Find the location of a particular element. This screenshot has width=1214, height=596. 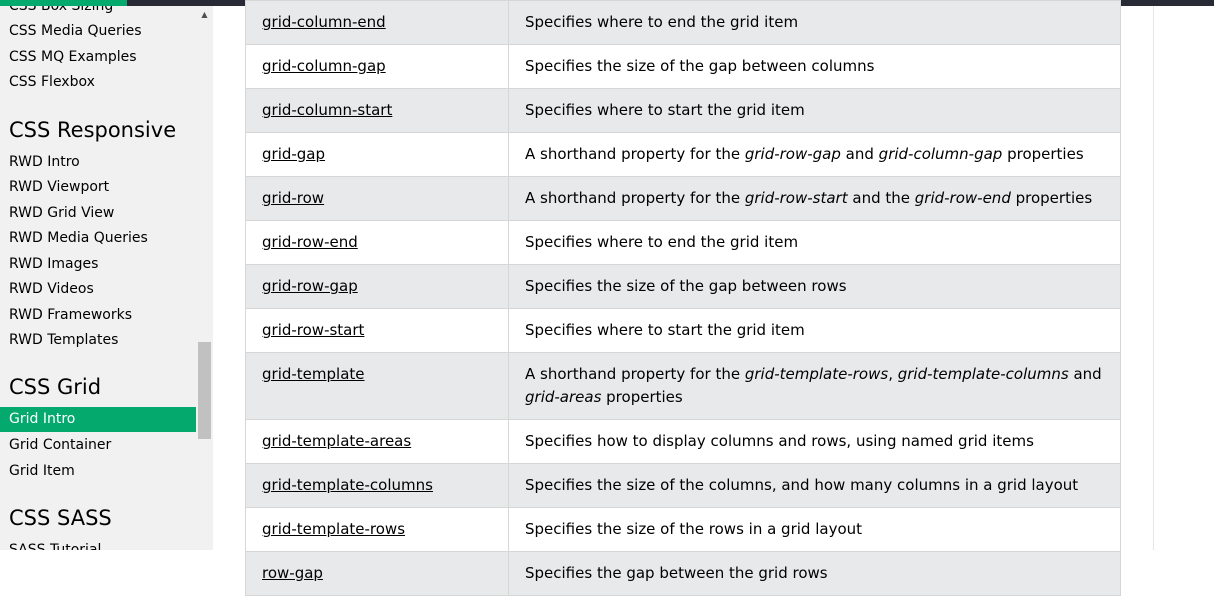

sidebar-item-rwd-intro: RWD Intro is located at coordinates (98, 162).